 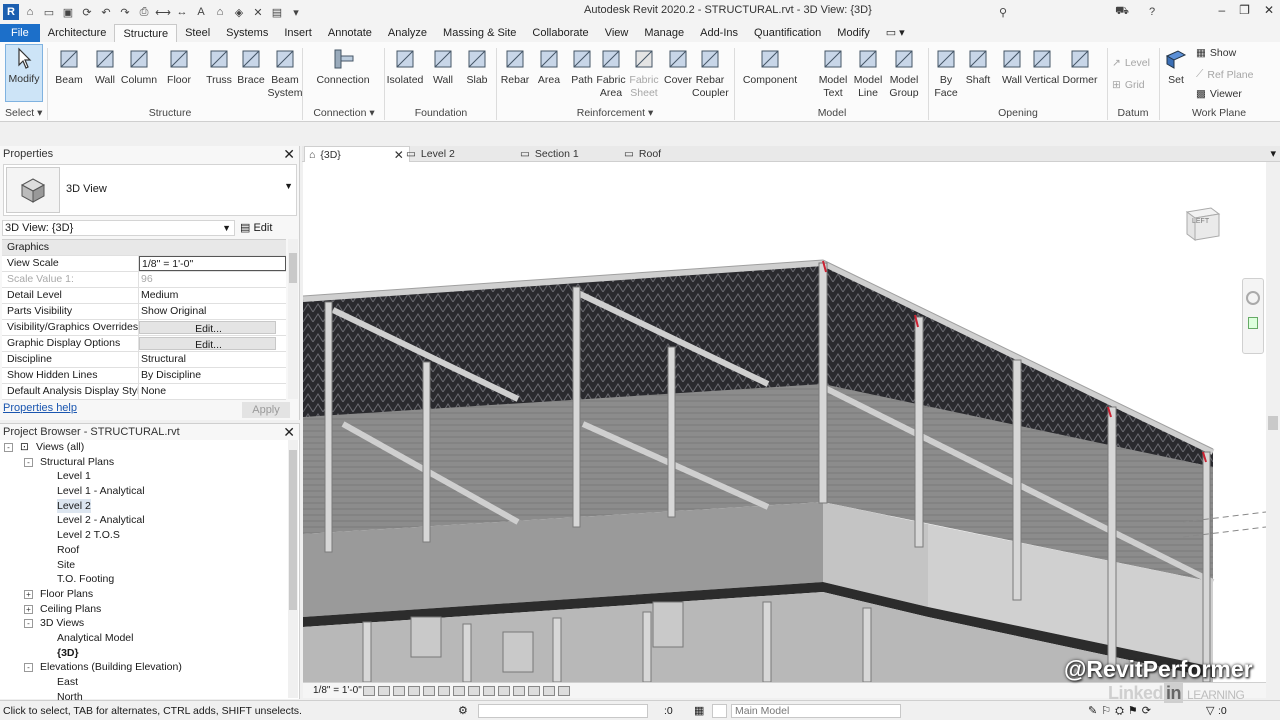 What do you see at coordinates (182, 12) in the screenshot?
I see `dimension-icon: ↔` at bounding box center [182, 12].